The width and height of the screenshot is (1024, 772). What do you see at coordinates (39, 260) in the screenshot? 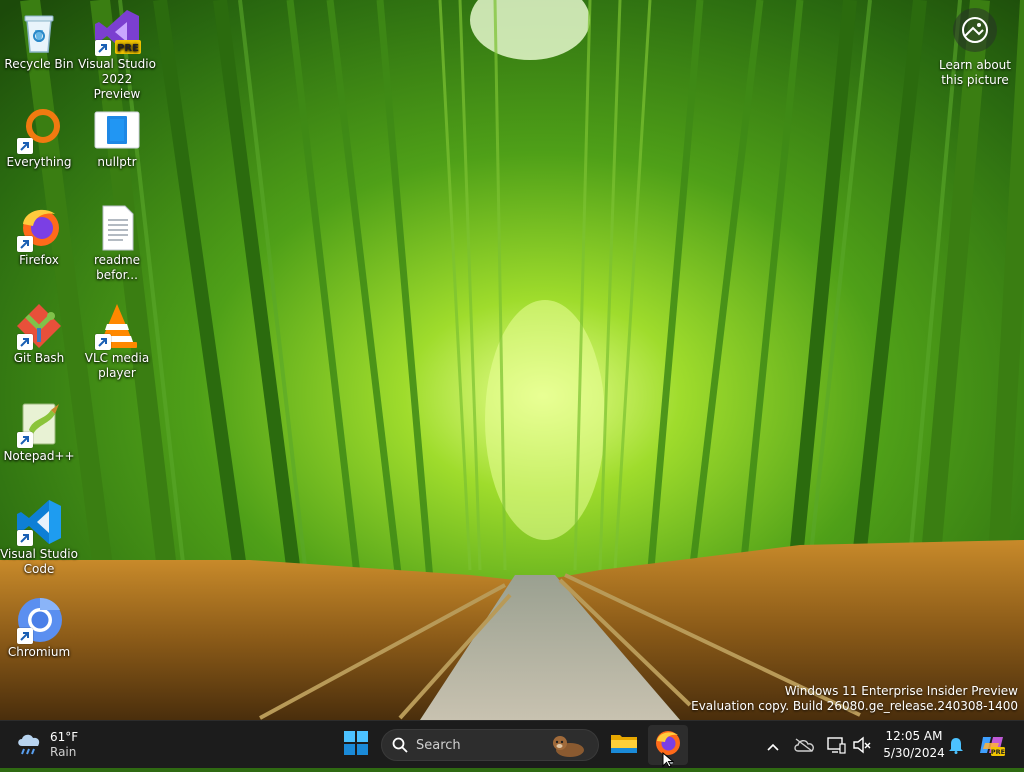
I see `desktop-icon-label: Firefox` at bounding box center [39, 260].